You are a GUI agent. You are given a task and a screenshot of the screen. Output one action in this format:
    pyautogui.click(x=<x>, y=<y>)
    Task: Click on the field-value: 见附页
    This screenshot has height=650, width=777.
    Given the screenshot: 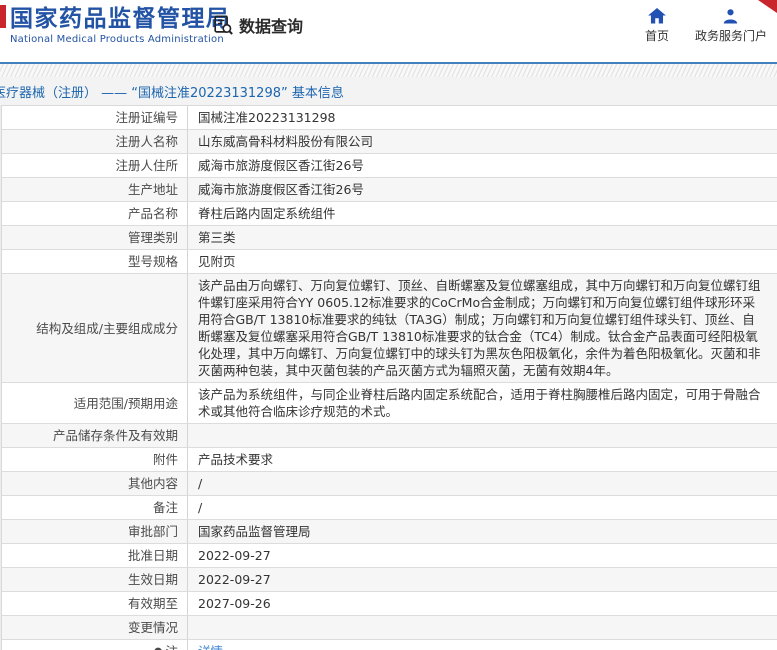 What is the action you would take?
    pyautogui.click(x=217, y=261)
    